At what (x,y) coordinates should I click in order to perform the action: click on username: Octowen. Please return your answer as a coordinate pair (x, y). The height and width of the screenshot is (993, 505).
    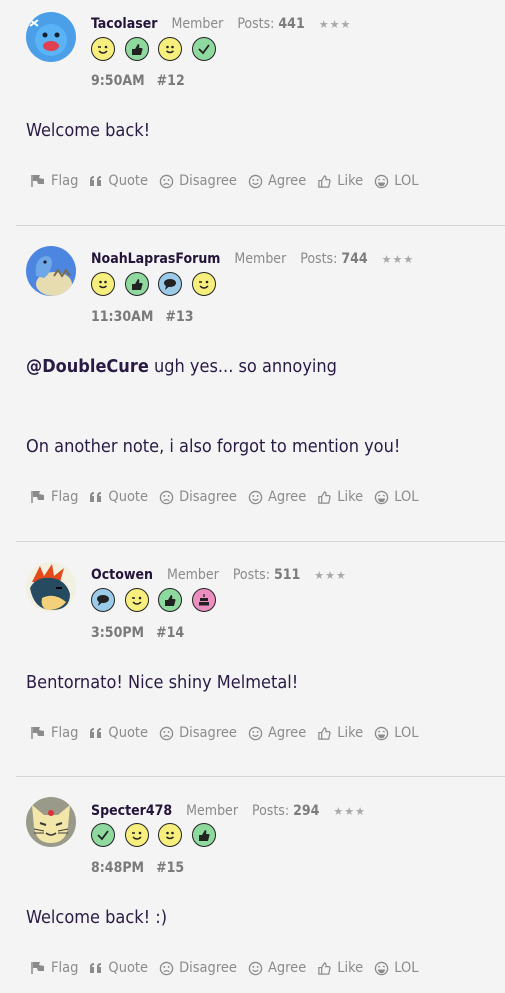
    Looking at the image, I should click on (122, 575).